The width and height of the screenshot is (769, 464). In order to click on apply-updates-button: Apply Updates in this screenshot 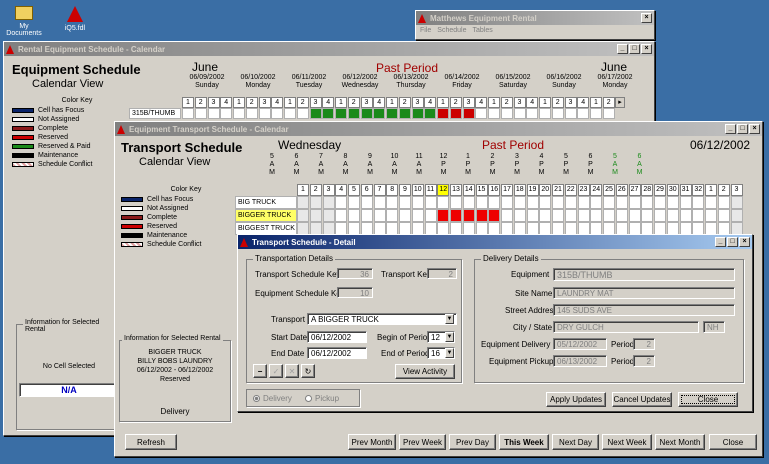, I will do `click(576, 399)`.